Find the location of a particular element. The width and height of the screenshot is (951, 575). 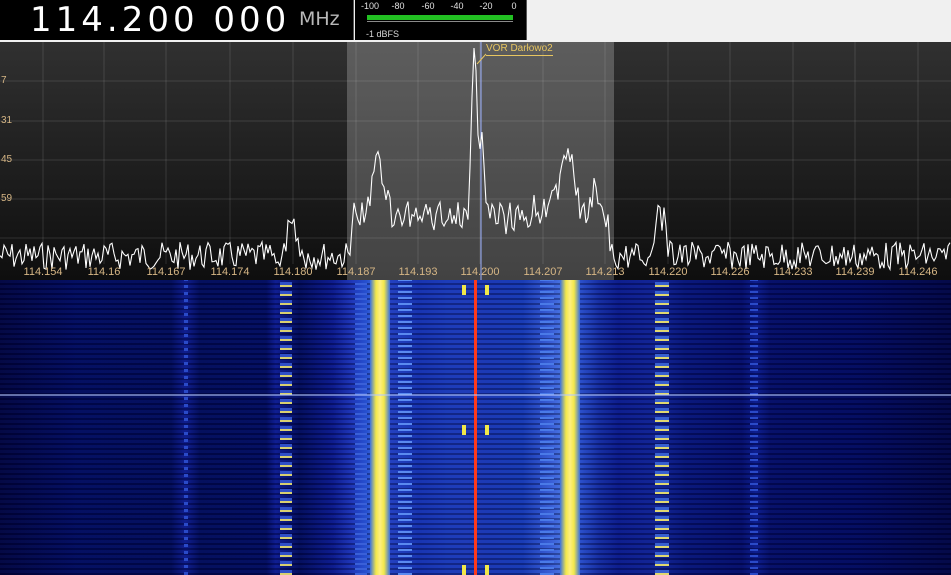

frequency-tick-label: 114.239 is located at coordinates (855, 272).